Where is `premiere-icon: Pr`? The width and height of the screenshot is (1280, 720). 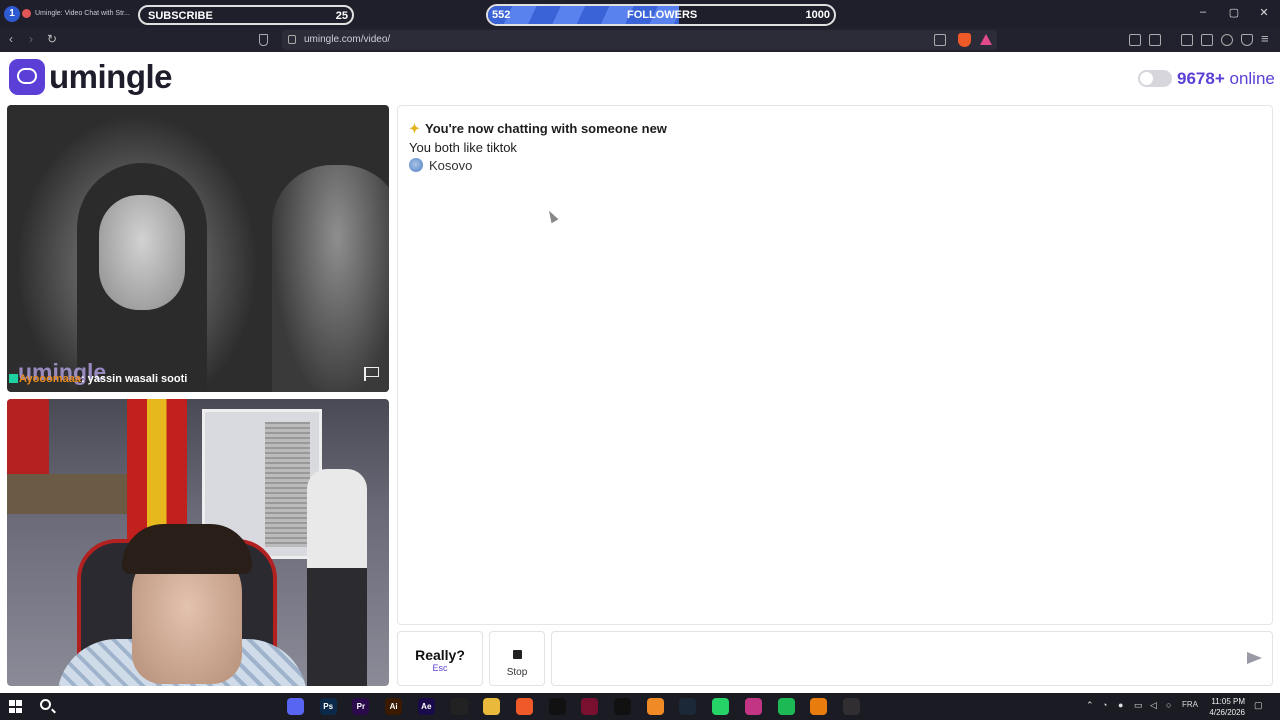
premiere-icon: Pr is located at coordinates (361, 706).